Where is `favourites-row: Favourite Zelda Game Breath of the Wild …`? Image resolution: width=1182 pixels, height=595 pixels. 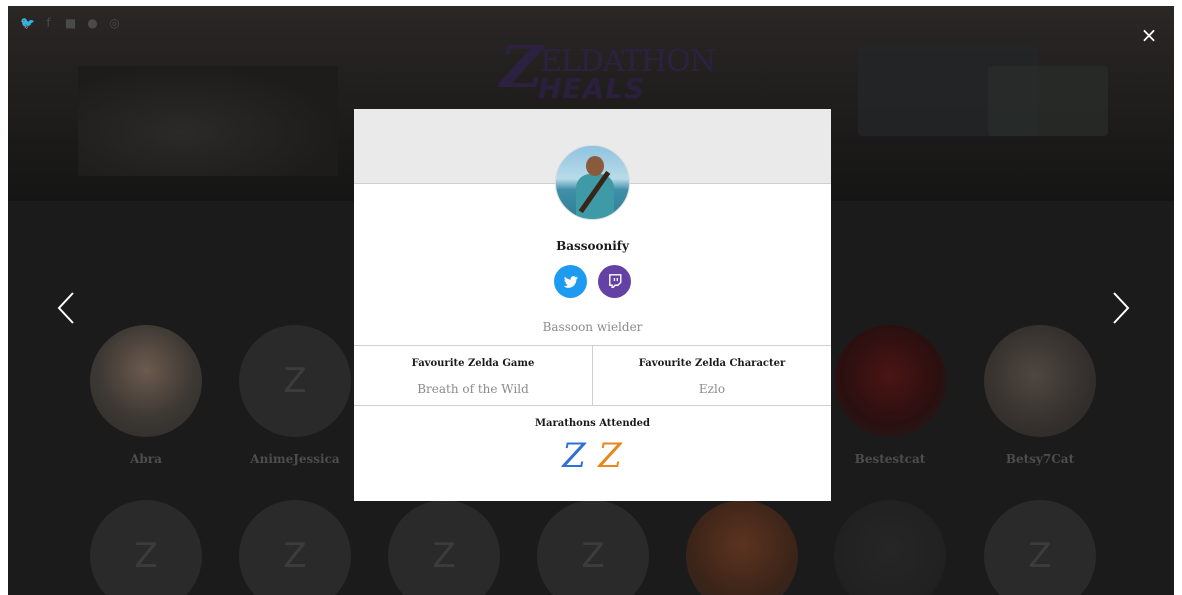
favourites-row: Favourite Zelda Game Breath of the Wild … is located at coordinates (592, 375).